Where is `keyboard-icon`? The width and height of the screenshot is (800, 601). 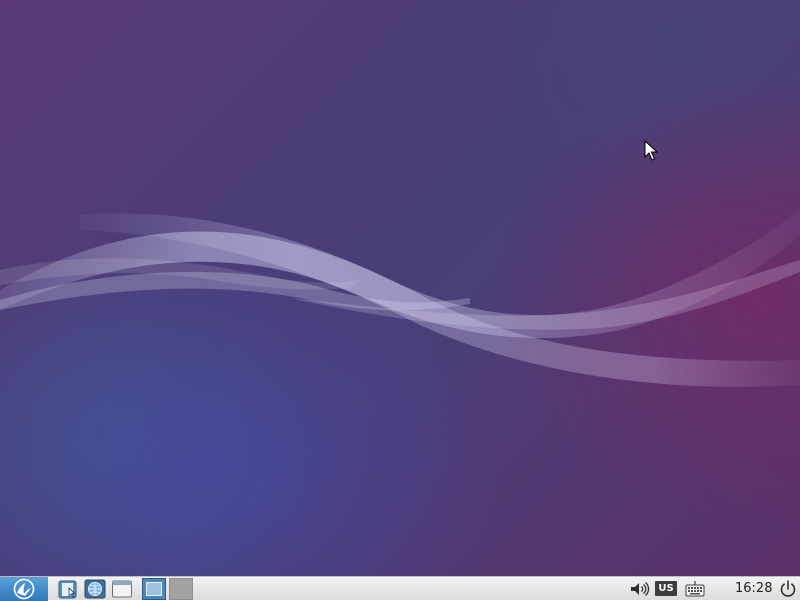
keyboard-icon is located at coordinates (695, 589).